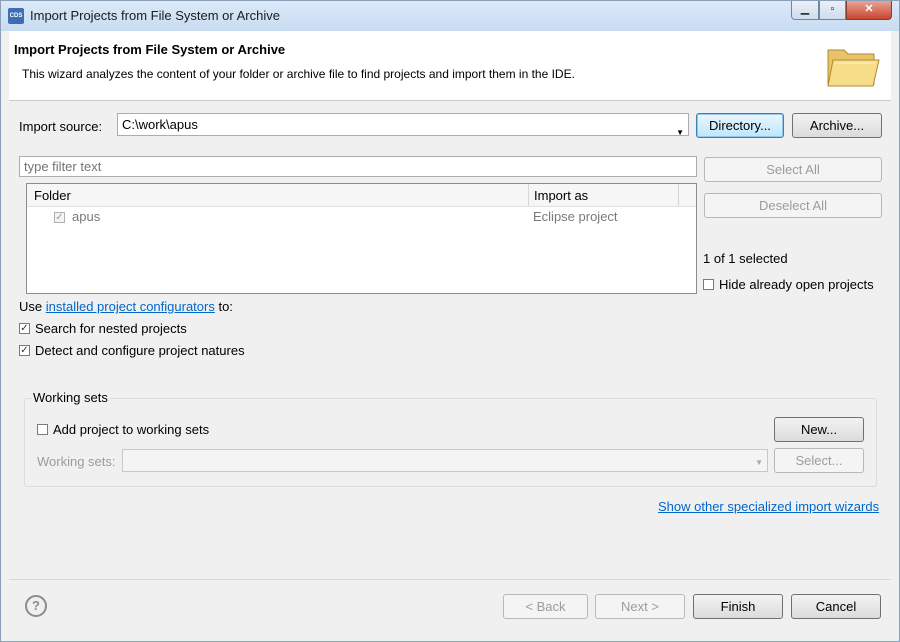 Image resolution: width=900 pixels, height=642 pixels. Describe the element at coordinates (131, 429) in the screenshot. I see `add-to-working-sets-label: Add project to working sets` at that location.